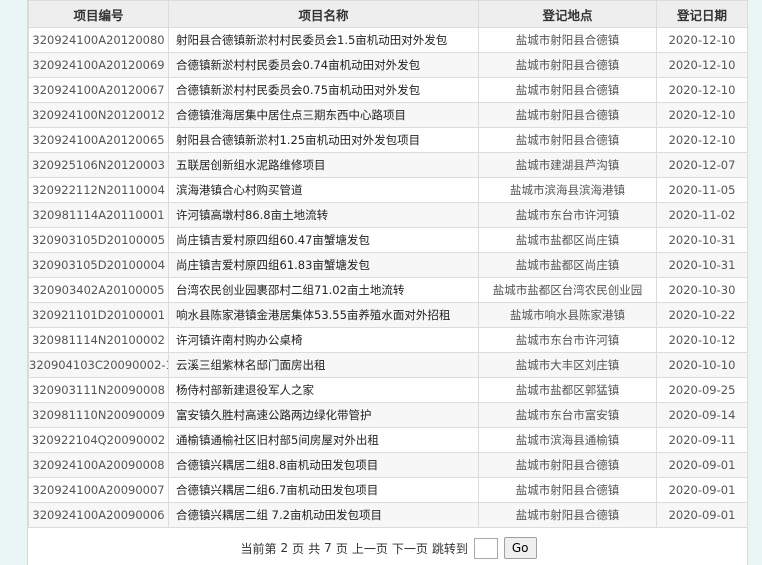 Image resolution: width=762 pixels, height=565 pixels. I want to click on next-page-link: 下一页, so click(410, 548).